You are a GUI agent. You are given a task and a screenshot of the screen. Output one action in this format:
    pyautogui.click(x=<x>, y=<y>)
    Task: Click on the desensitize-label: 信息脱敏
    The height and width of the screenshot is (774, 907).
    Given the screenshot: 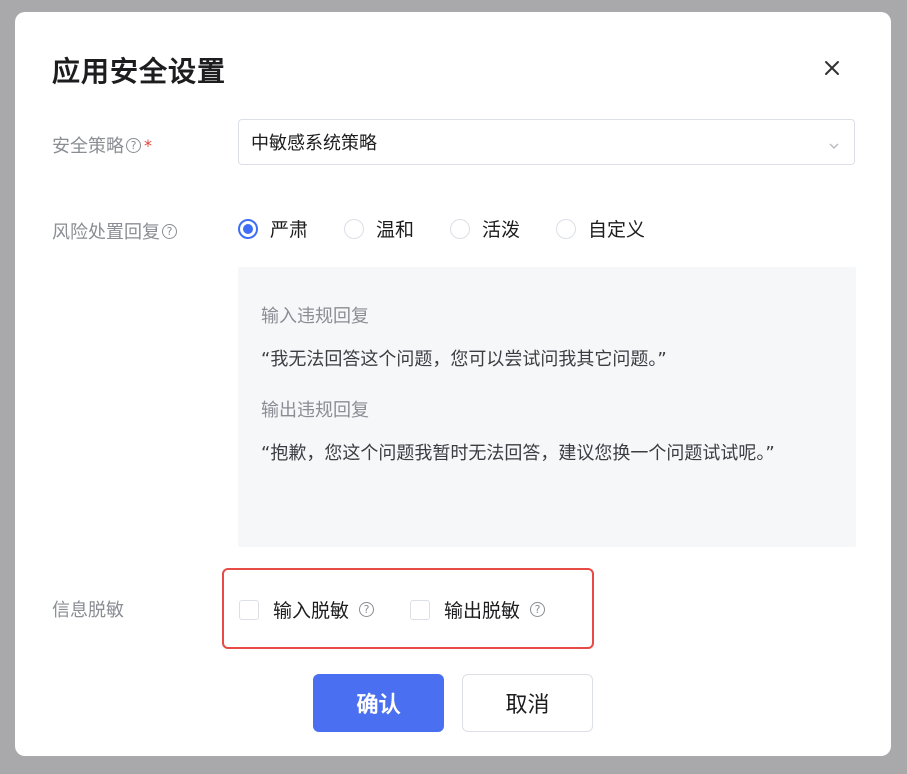 What is the action you would take?
    pyautogui.click(x=88, y=610)
    